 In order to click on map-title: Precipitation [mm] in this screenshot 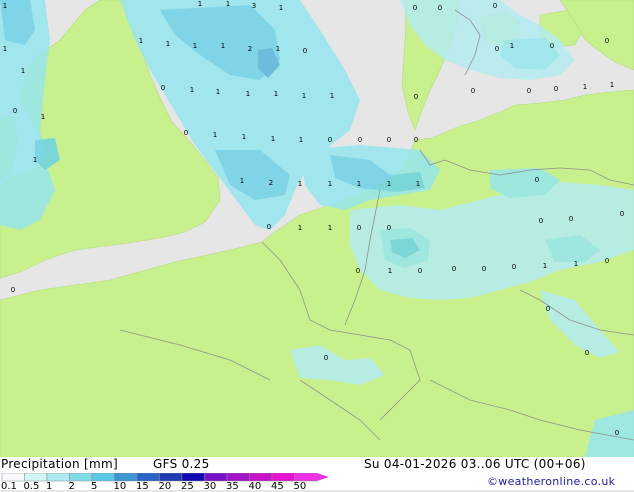, I will do `click(59, 464)`.